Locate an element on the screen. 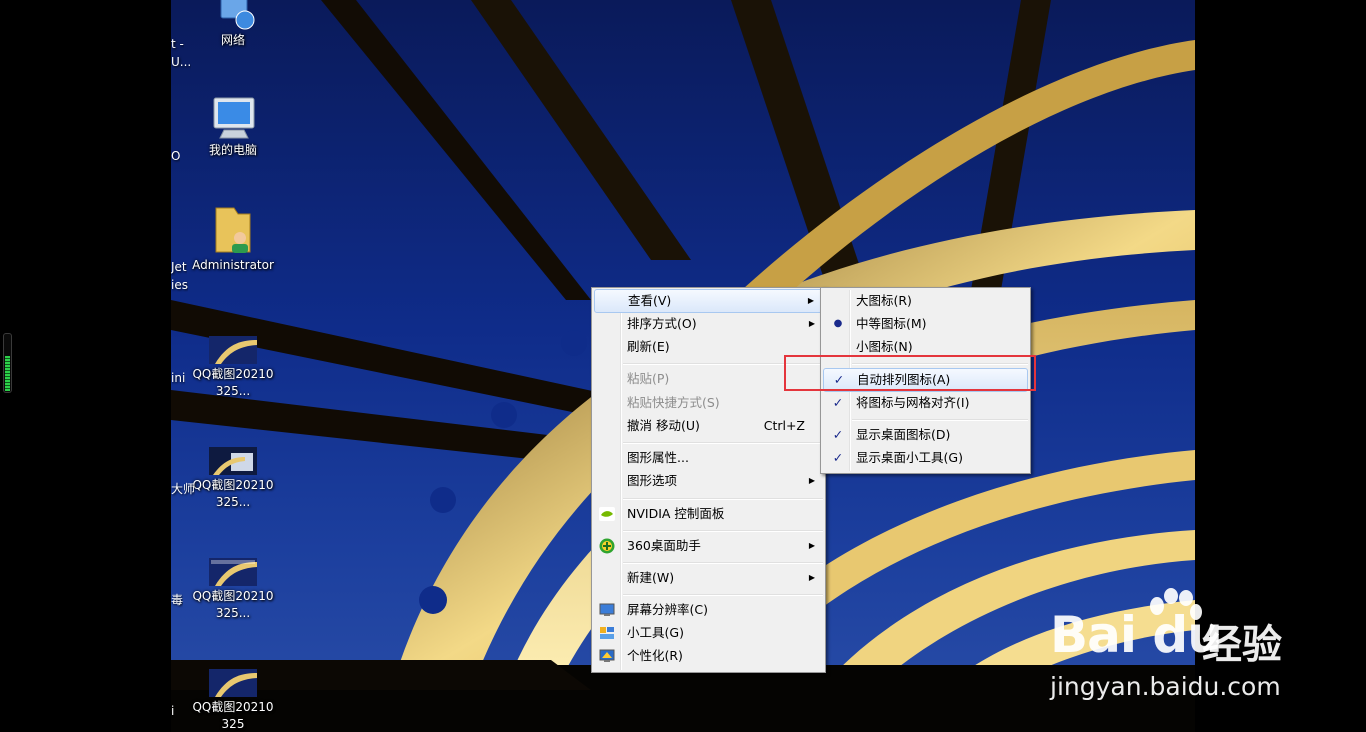  watermark-url: jingyan.baidu.com is located at coordinates (1165, 686).